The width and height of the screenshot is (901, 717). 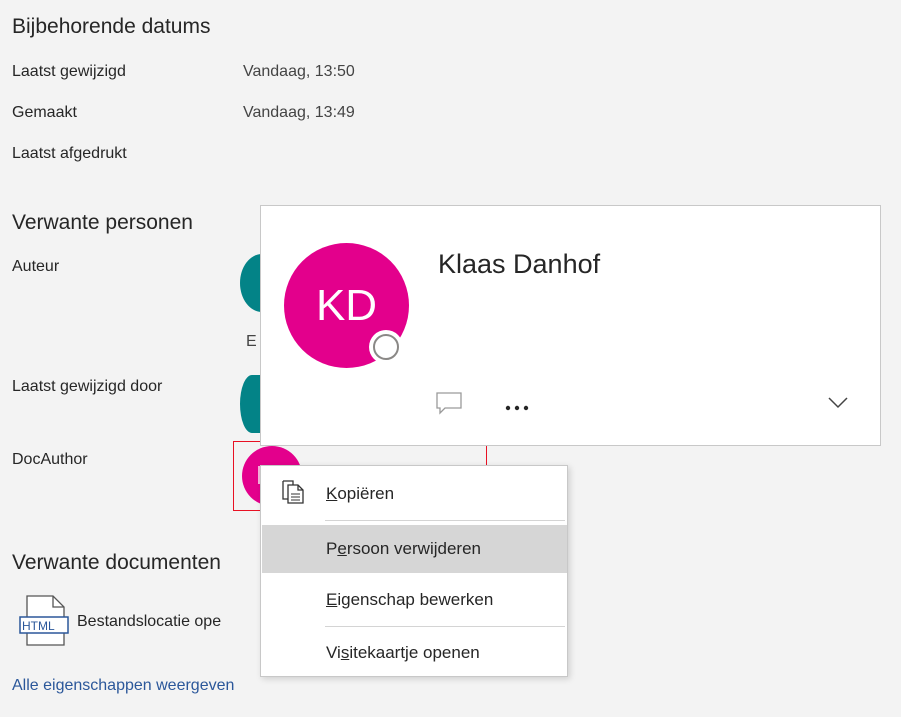 I want to click on contact-name: Klaas Danhof, so click(x=519, y=264).